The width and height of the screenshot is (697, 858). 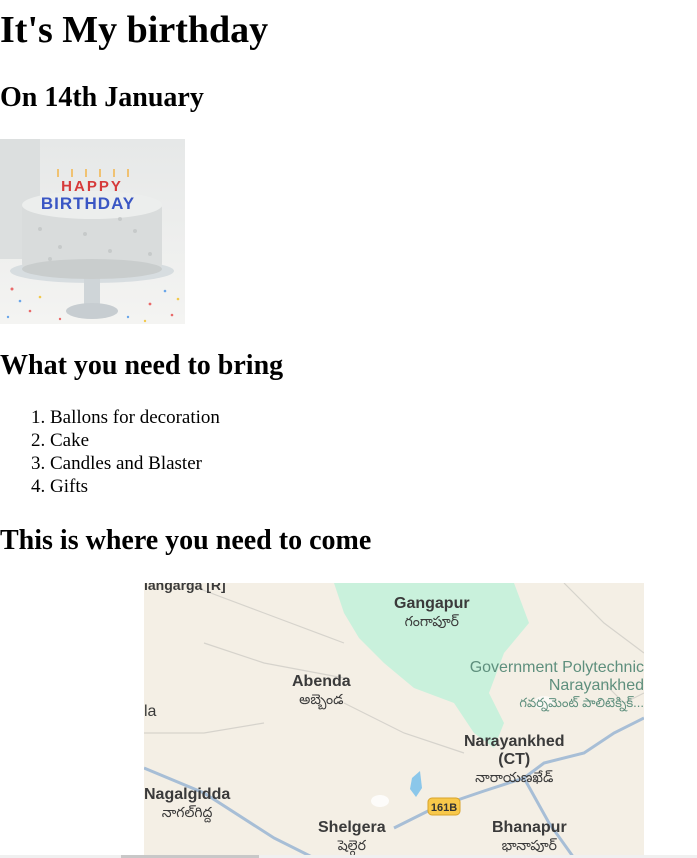 What do you see at coordinates (529, 838) in the screenshot?
I see `map-label-bhanapur: Bhanapur భానాపూర్` at bounding box center [529, 838].